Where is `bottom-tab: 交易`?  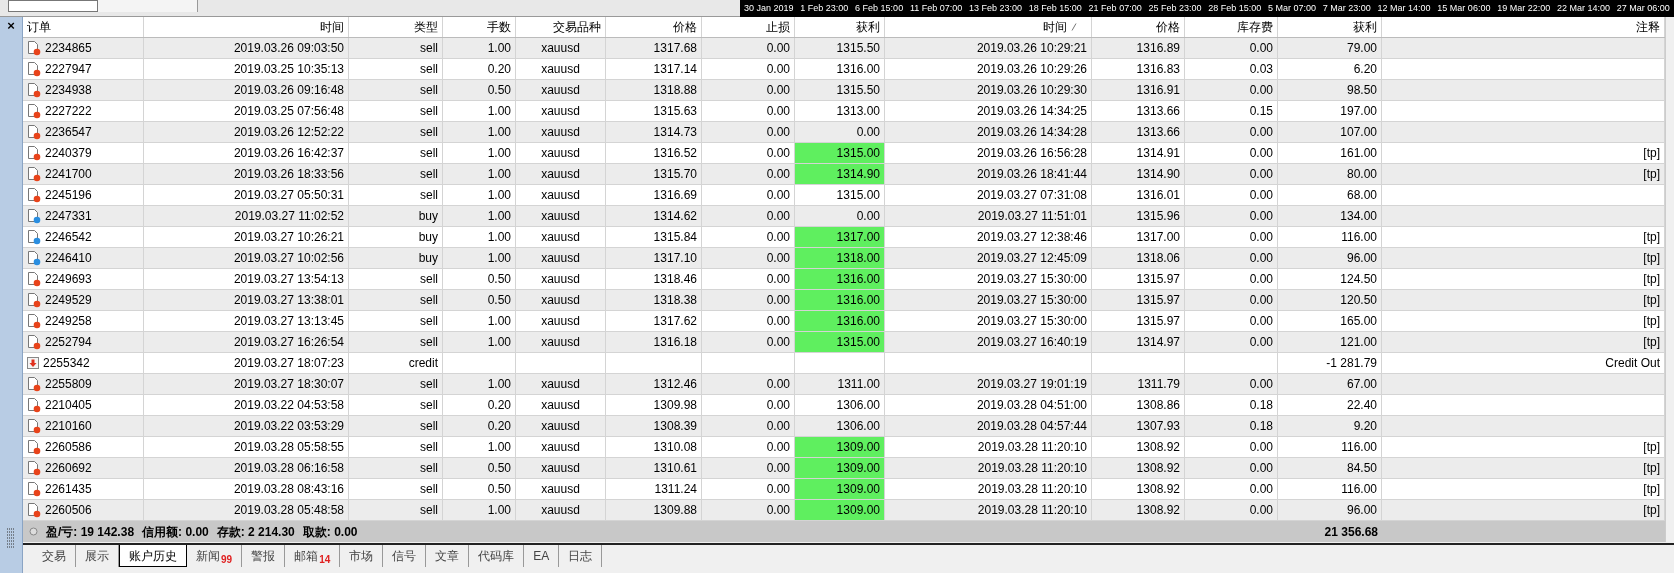
bottom-tab: 交易 is located at coordinates (54, 556).